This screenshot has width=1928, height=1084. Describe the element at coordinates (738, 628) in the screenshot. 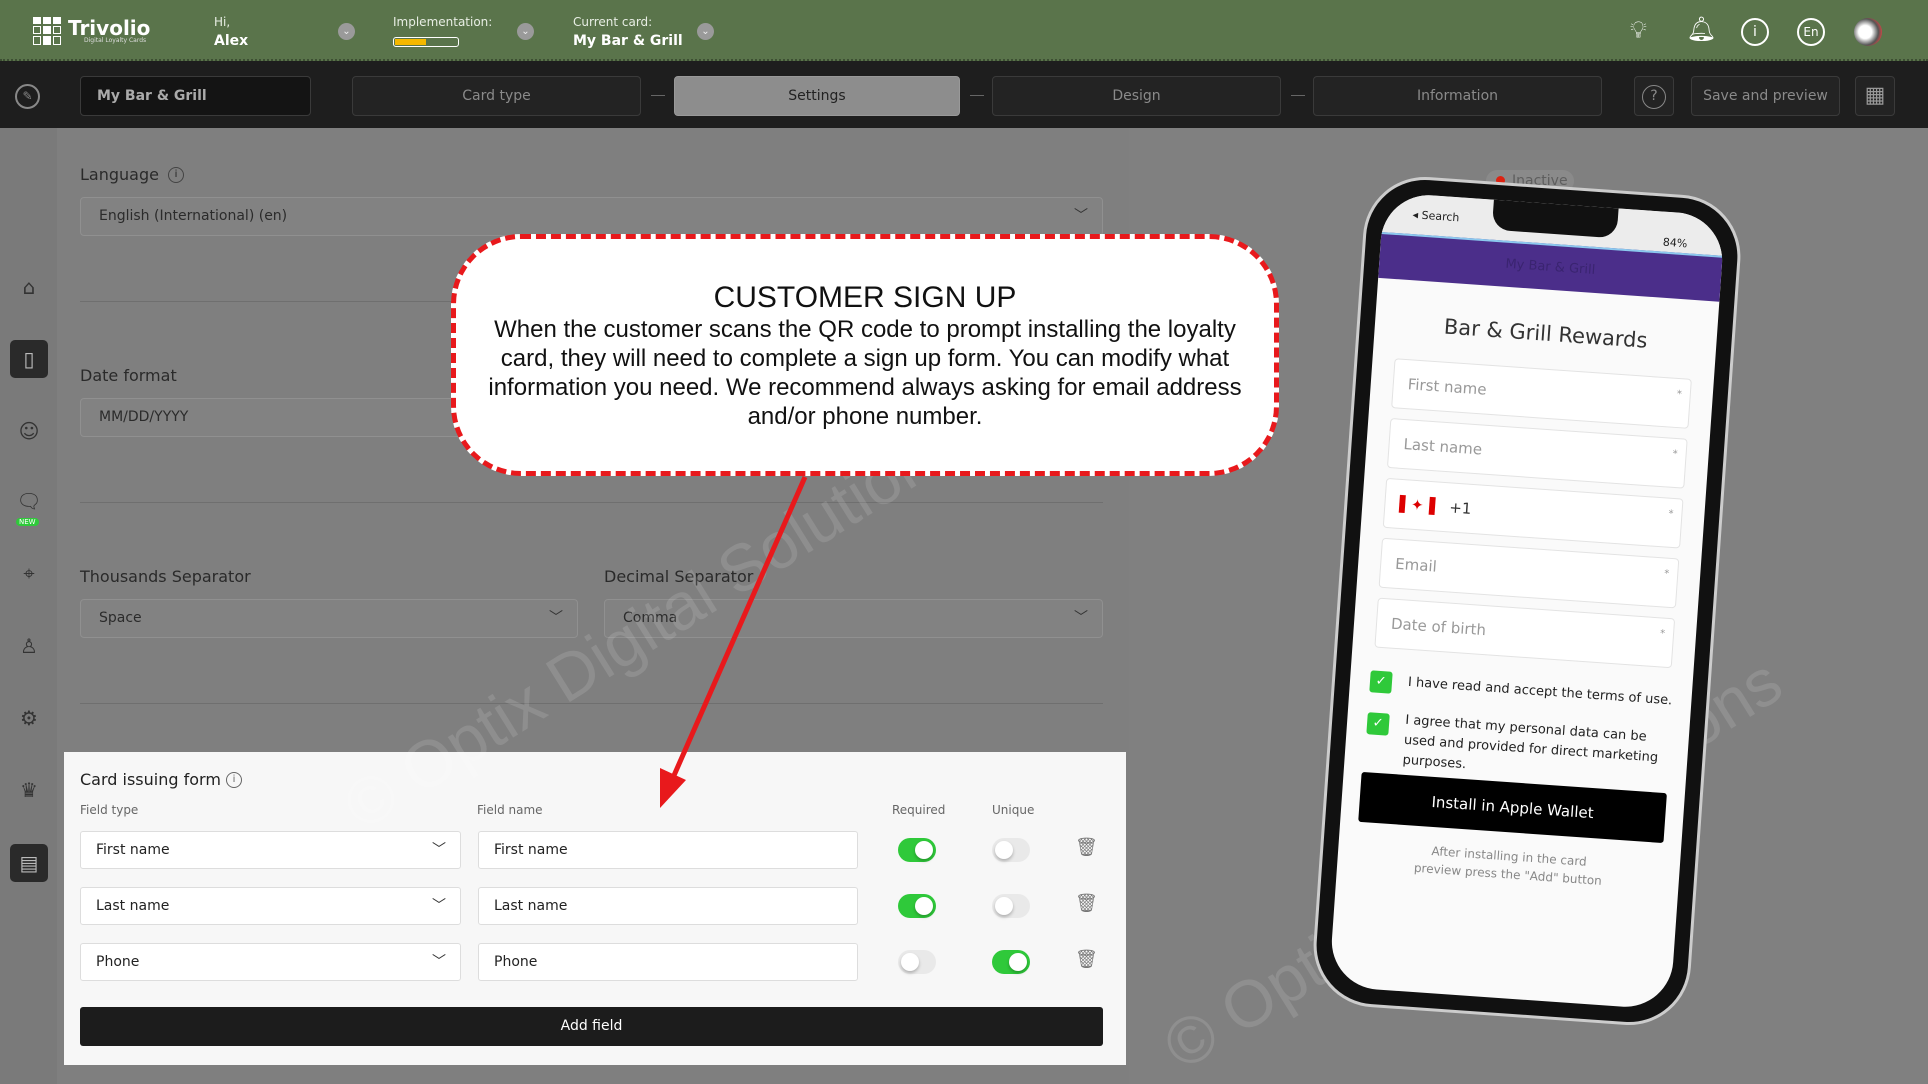

I see `arrow-line` at that location.